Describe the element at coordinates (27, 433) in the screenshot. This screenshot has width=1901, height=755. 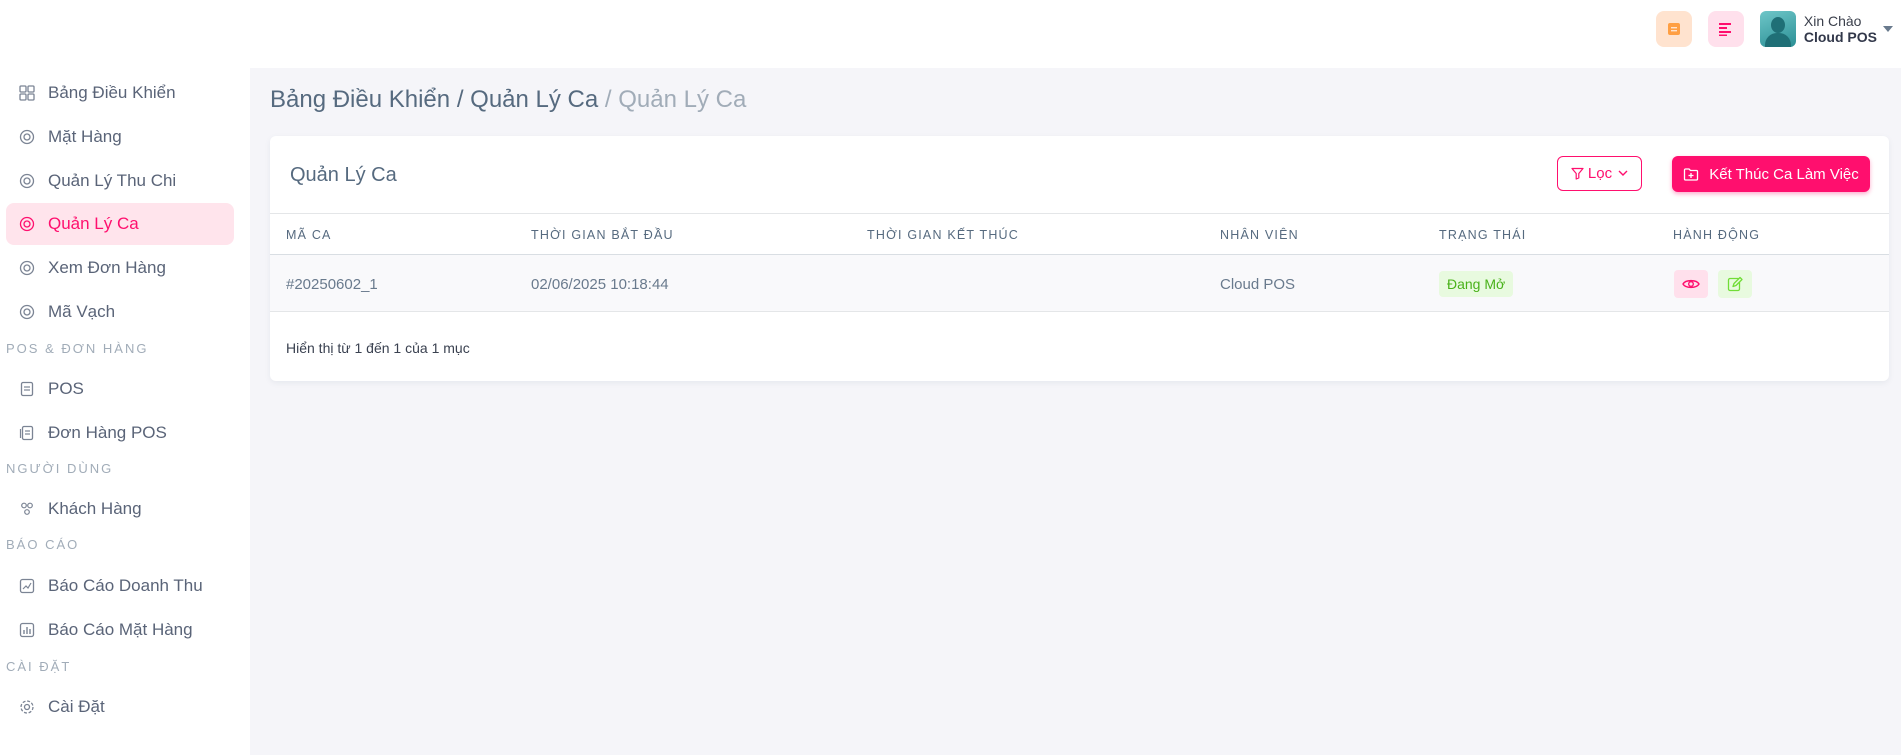
I see `receipt-list-icon` at that location.